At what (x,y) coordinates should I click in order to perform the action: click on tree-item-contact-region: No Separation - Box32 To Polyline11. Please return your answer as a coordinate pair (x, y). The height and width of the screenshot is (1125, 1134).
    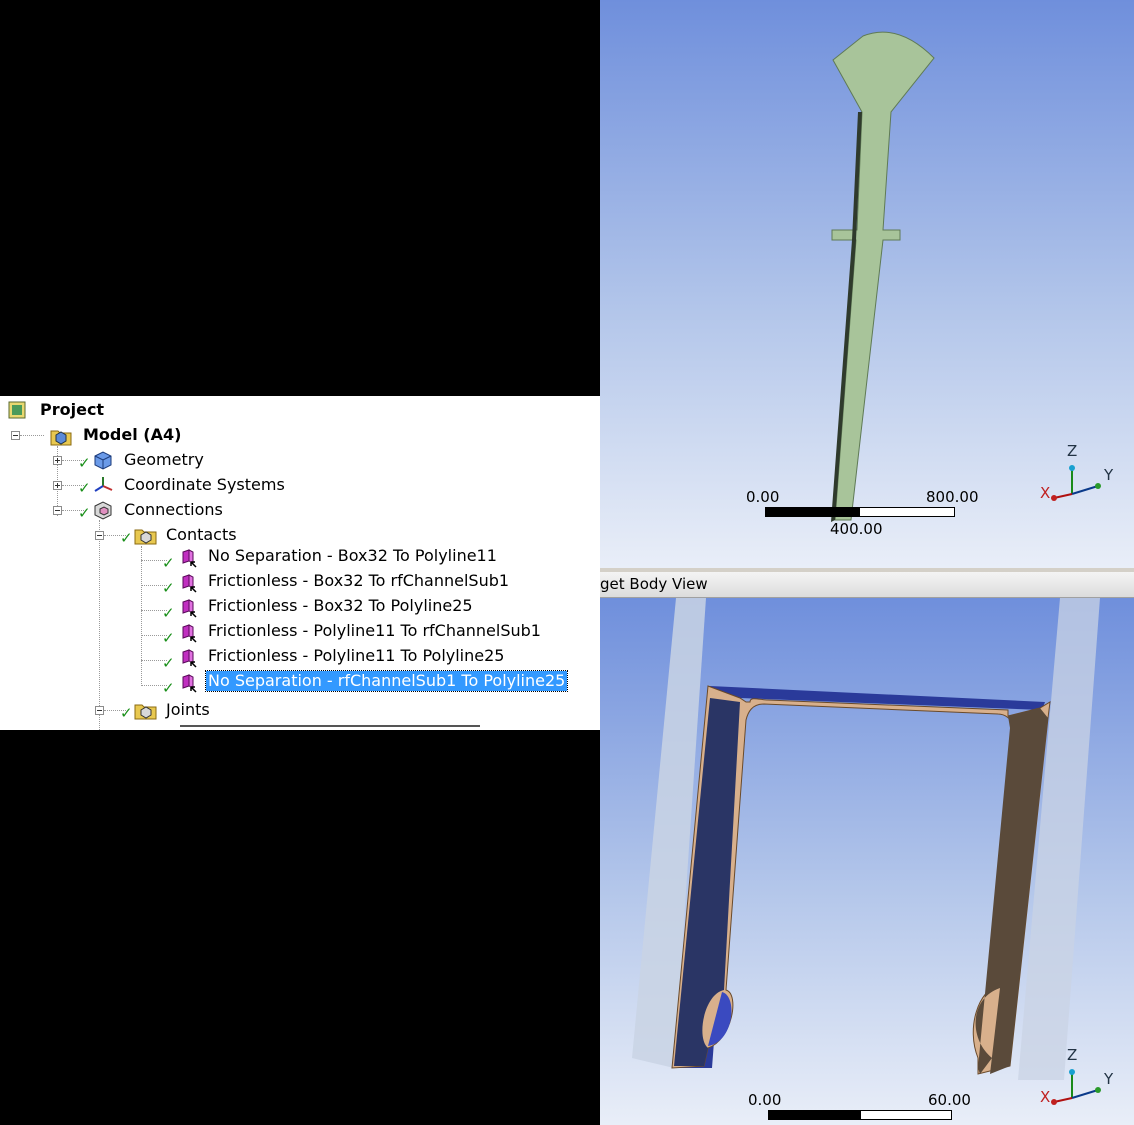
    Looking at the image, I should click on (352, 556).